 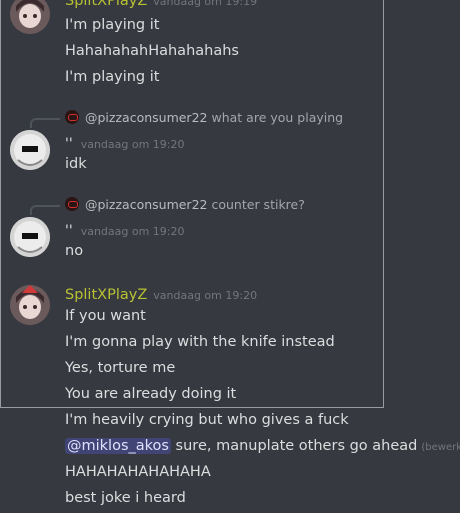 What do you see at coordinates (440, 447) in the screenshot?
I see `edited-label: (bewerkt)` at bounding box center [440, 447].